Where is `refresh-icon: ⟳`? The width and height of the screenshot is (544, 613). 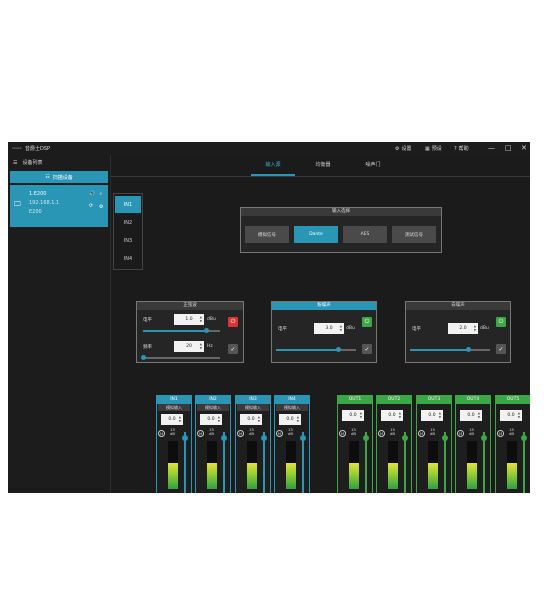
refresh-icon: ⟳ is located at coordinates (91, 206).